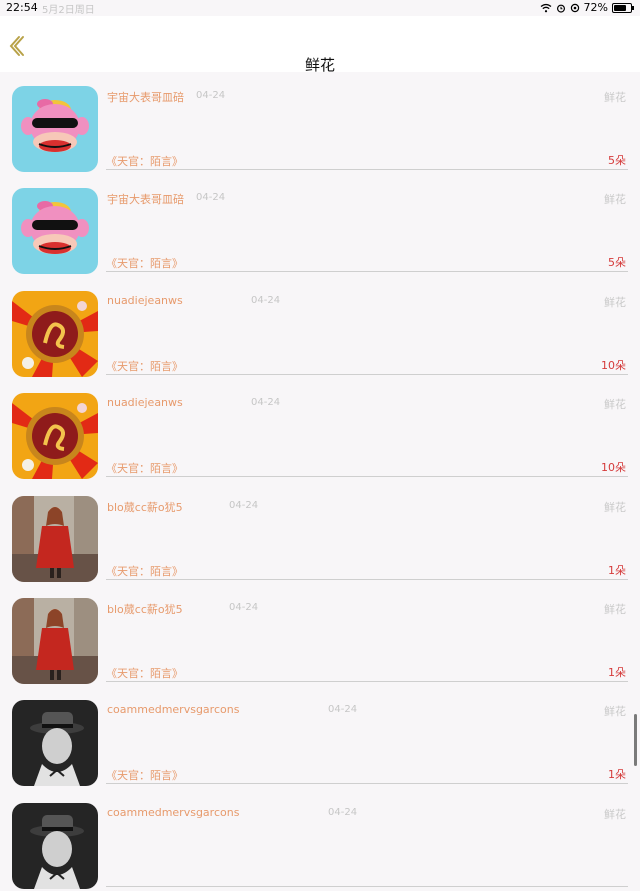 The image size is (640, 891). I want to click on status-time: 22:54, so click(22, 7).